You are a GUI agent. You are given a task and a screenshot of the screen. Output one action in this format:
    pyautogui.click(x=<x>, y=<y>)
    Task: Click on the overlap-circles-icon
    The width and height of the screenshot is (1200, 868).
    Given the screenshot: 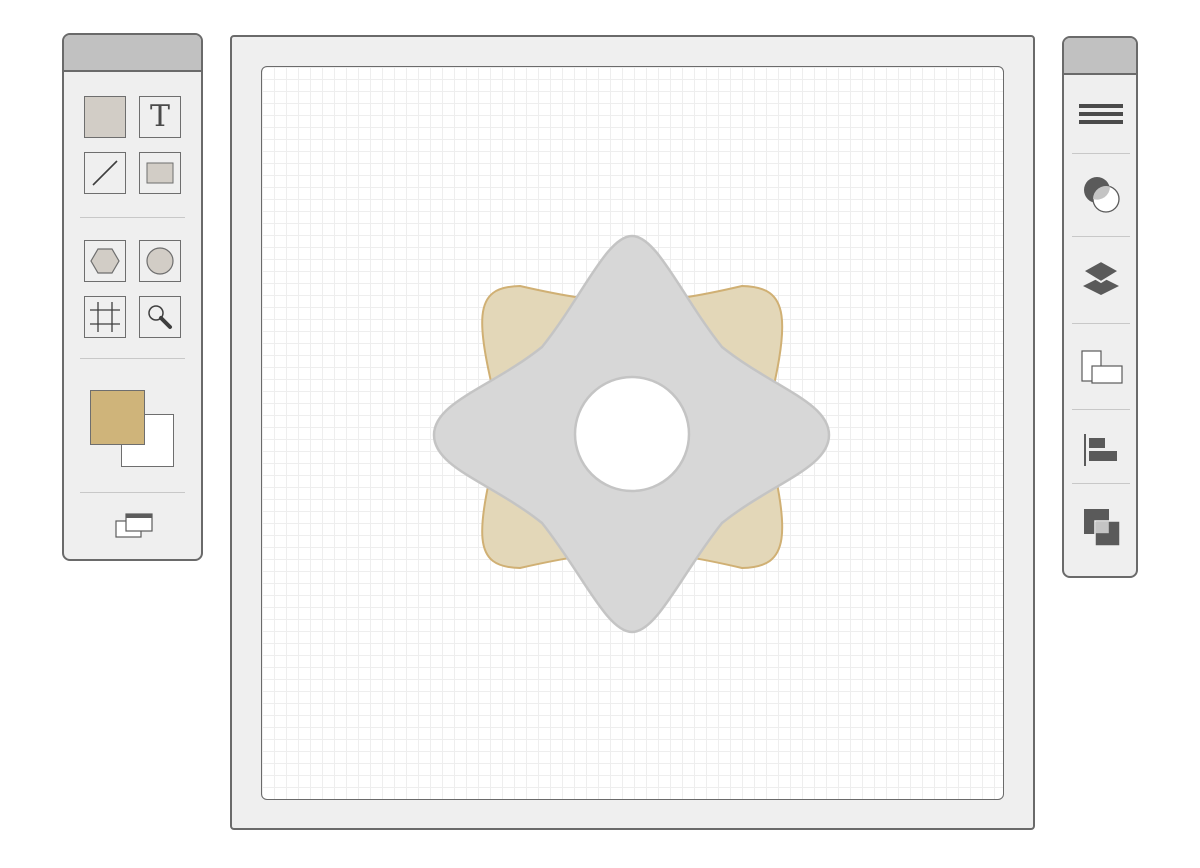 What is the action you would take?
    pyautogui.click(x=1102, y=195)
    